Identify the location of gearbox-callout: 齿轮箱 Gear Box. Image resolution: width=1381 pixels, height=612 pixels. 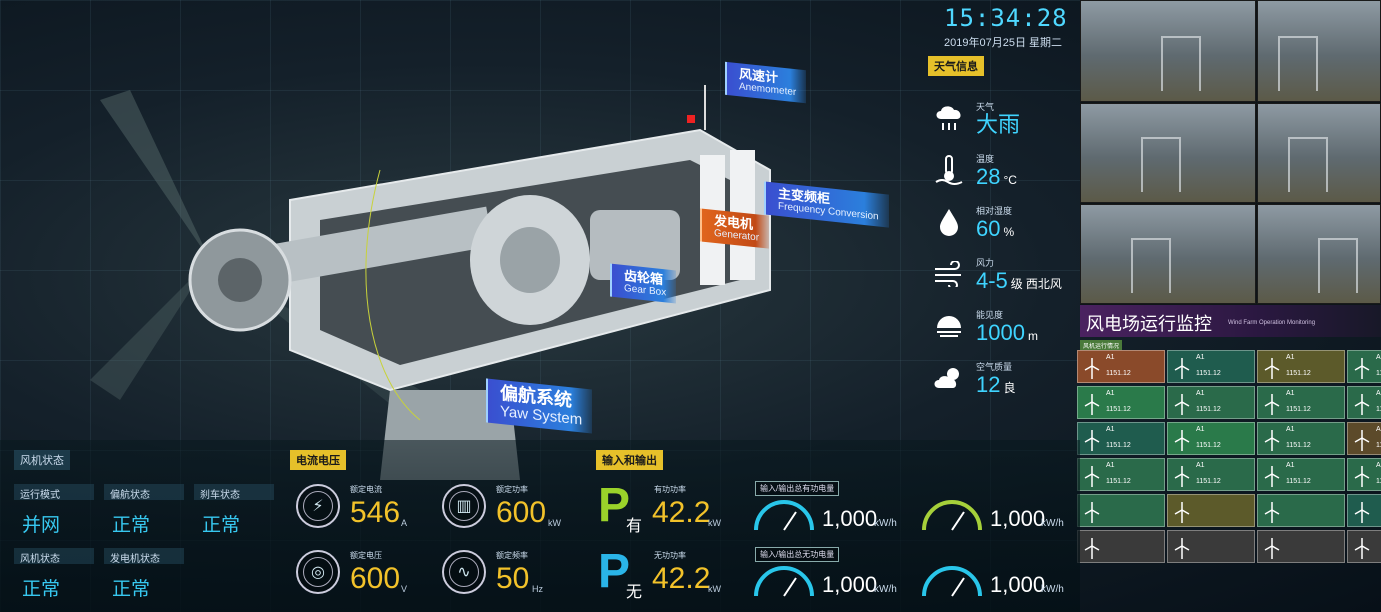
(643, 283).